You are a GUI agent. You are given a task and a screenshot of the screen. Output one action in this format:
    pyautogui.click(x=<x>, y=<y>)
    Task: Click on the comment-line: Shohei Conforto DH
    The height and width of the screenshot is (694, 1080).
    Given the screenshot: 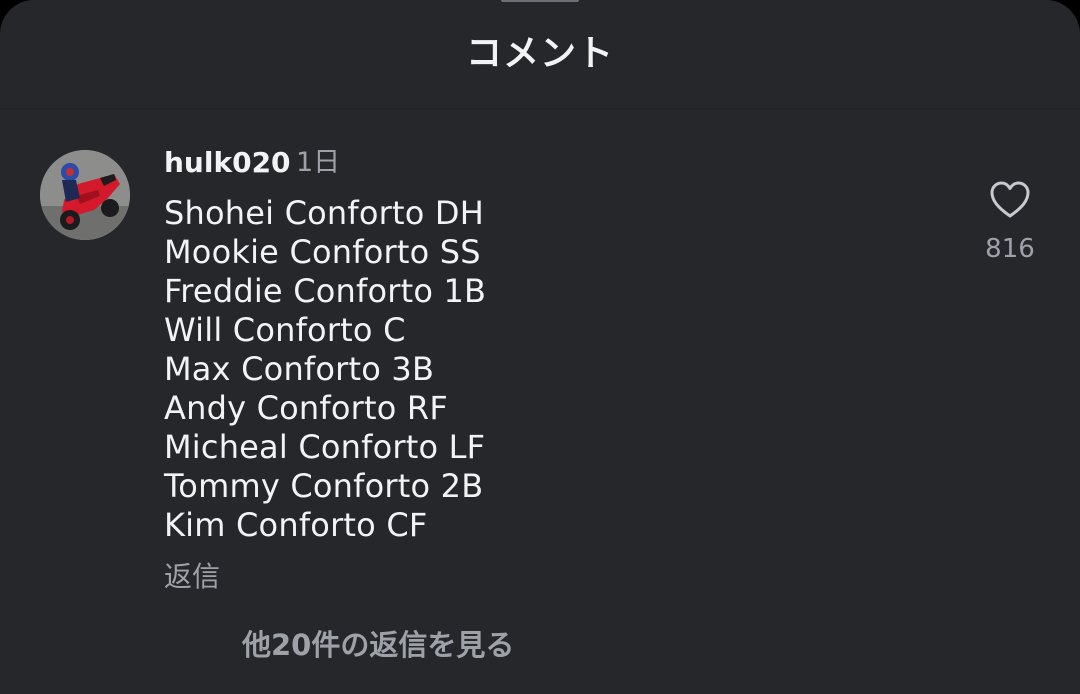 What is the action you would take?
    pyautogui.click(x=324, y=213)
    